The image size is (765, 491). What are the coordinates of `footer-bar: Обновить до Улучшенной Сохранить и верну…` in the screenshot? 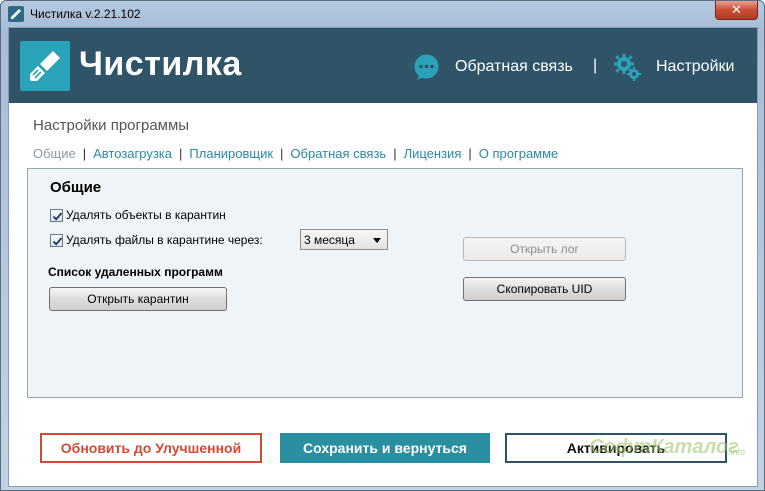 It's located at (383, 449).